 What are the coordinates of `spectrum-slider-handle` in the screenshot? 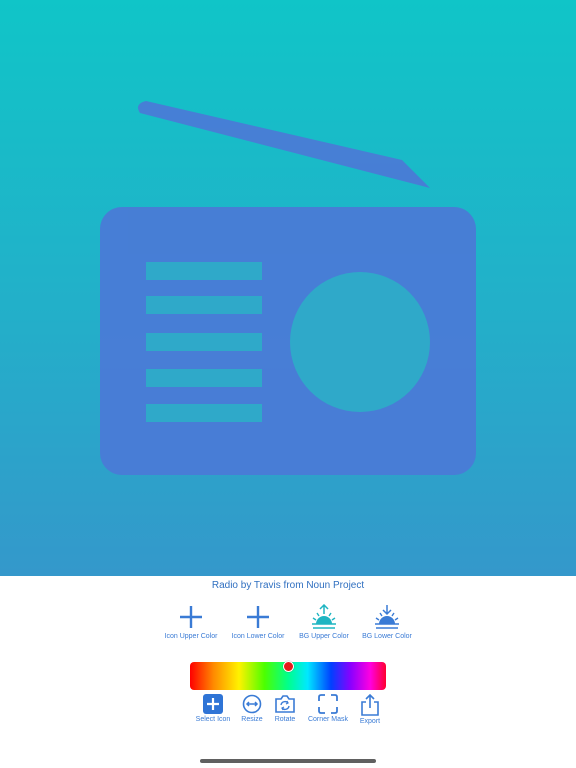 It's located at (288, 666).